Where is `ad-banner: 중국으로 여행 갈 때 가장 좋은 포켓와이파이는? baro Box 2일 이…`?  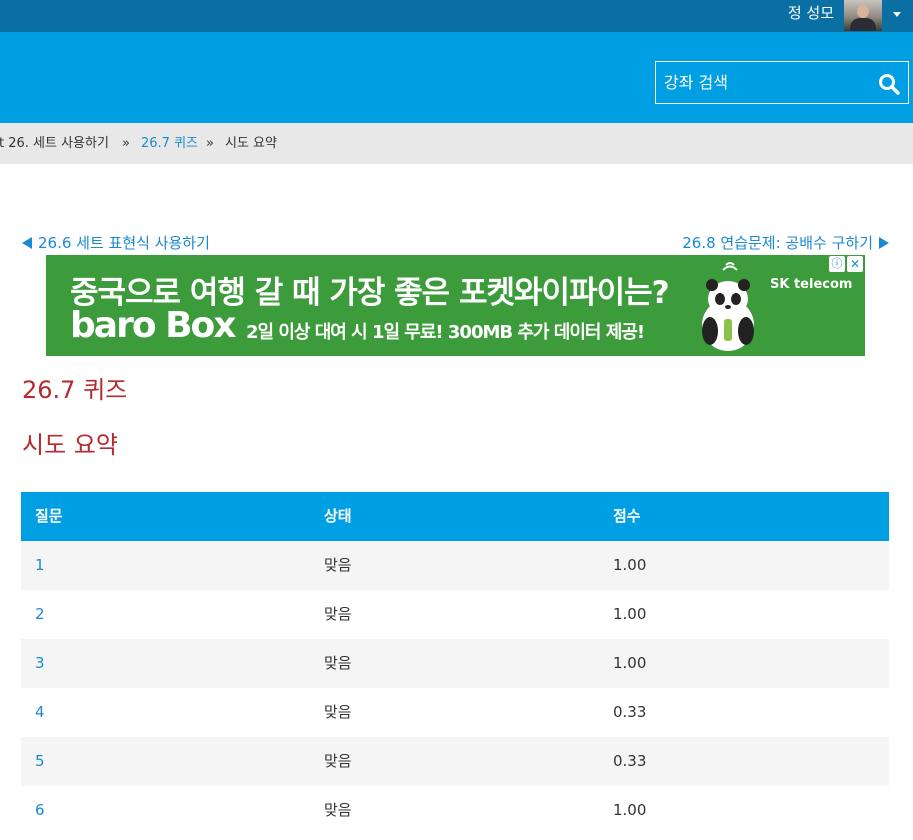 ad-banner: 중국으로 여행 갈 때 가장 좋은 포켓와이파이는? baro Box 2일 이… is located at coordinates (455, 305).